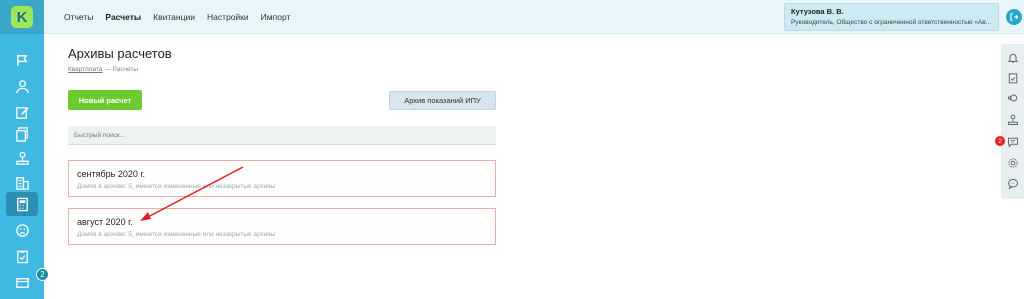 Image resolution: width=1024 pixels, height=299 pixels. Describe the element at coordinates (1012, 183) in the screenshot. I see `comment-icon` at that location.